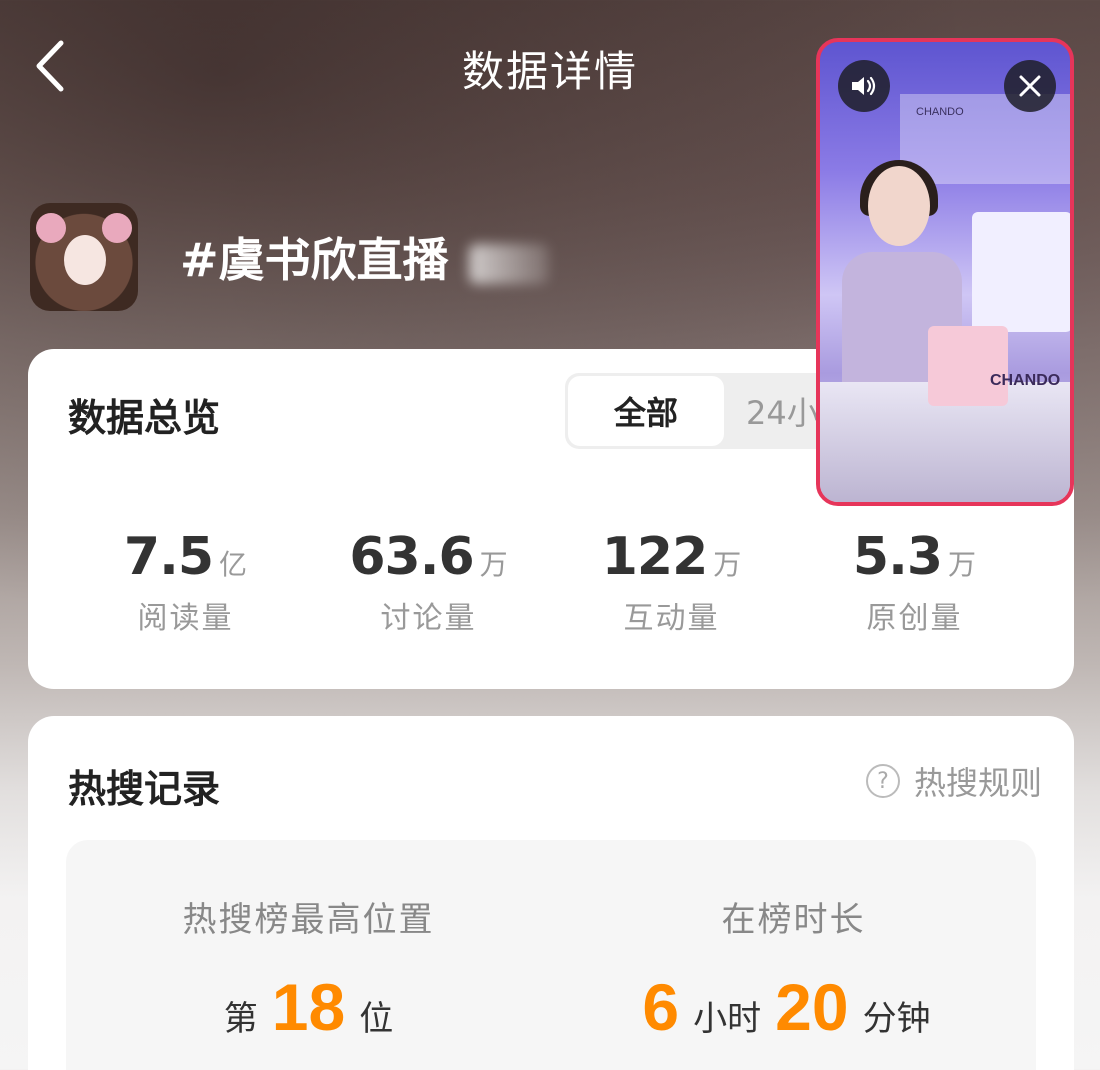 This screenshot has width=1100, height=1070. What do you see at coordinates (793, 920) in the screenshot?
I see `duration-label: 在榜时长` at bounding box center [793, 920].